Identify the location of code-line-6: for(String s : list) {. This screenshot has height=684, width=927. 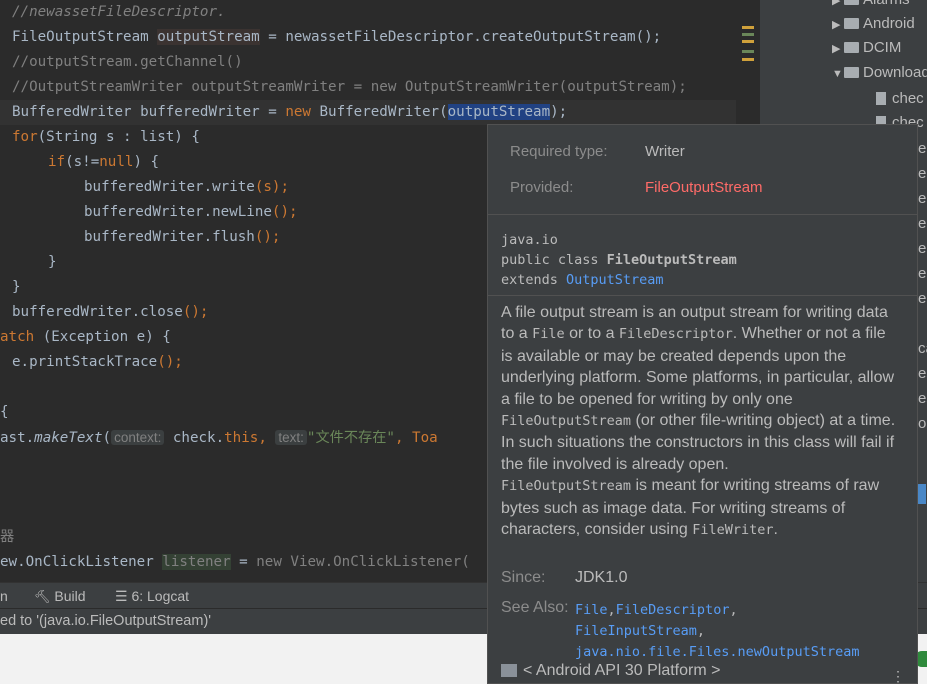
(106, 137).